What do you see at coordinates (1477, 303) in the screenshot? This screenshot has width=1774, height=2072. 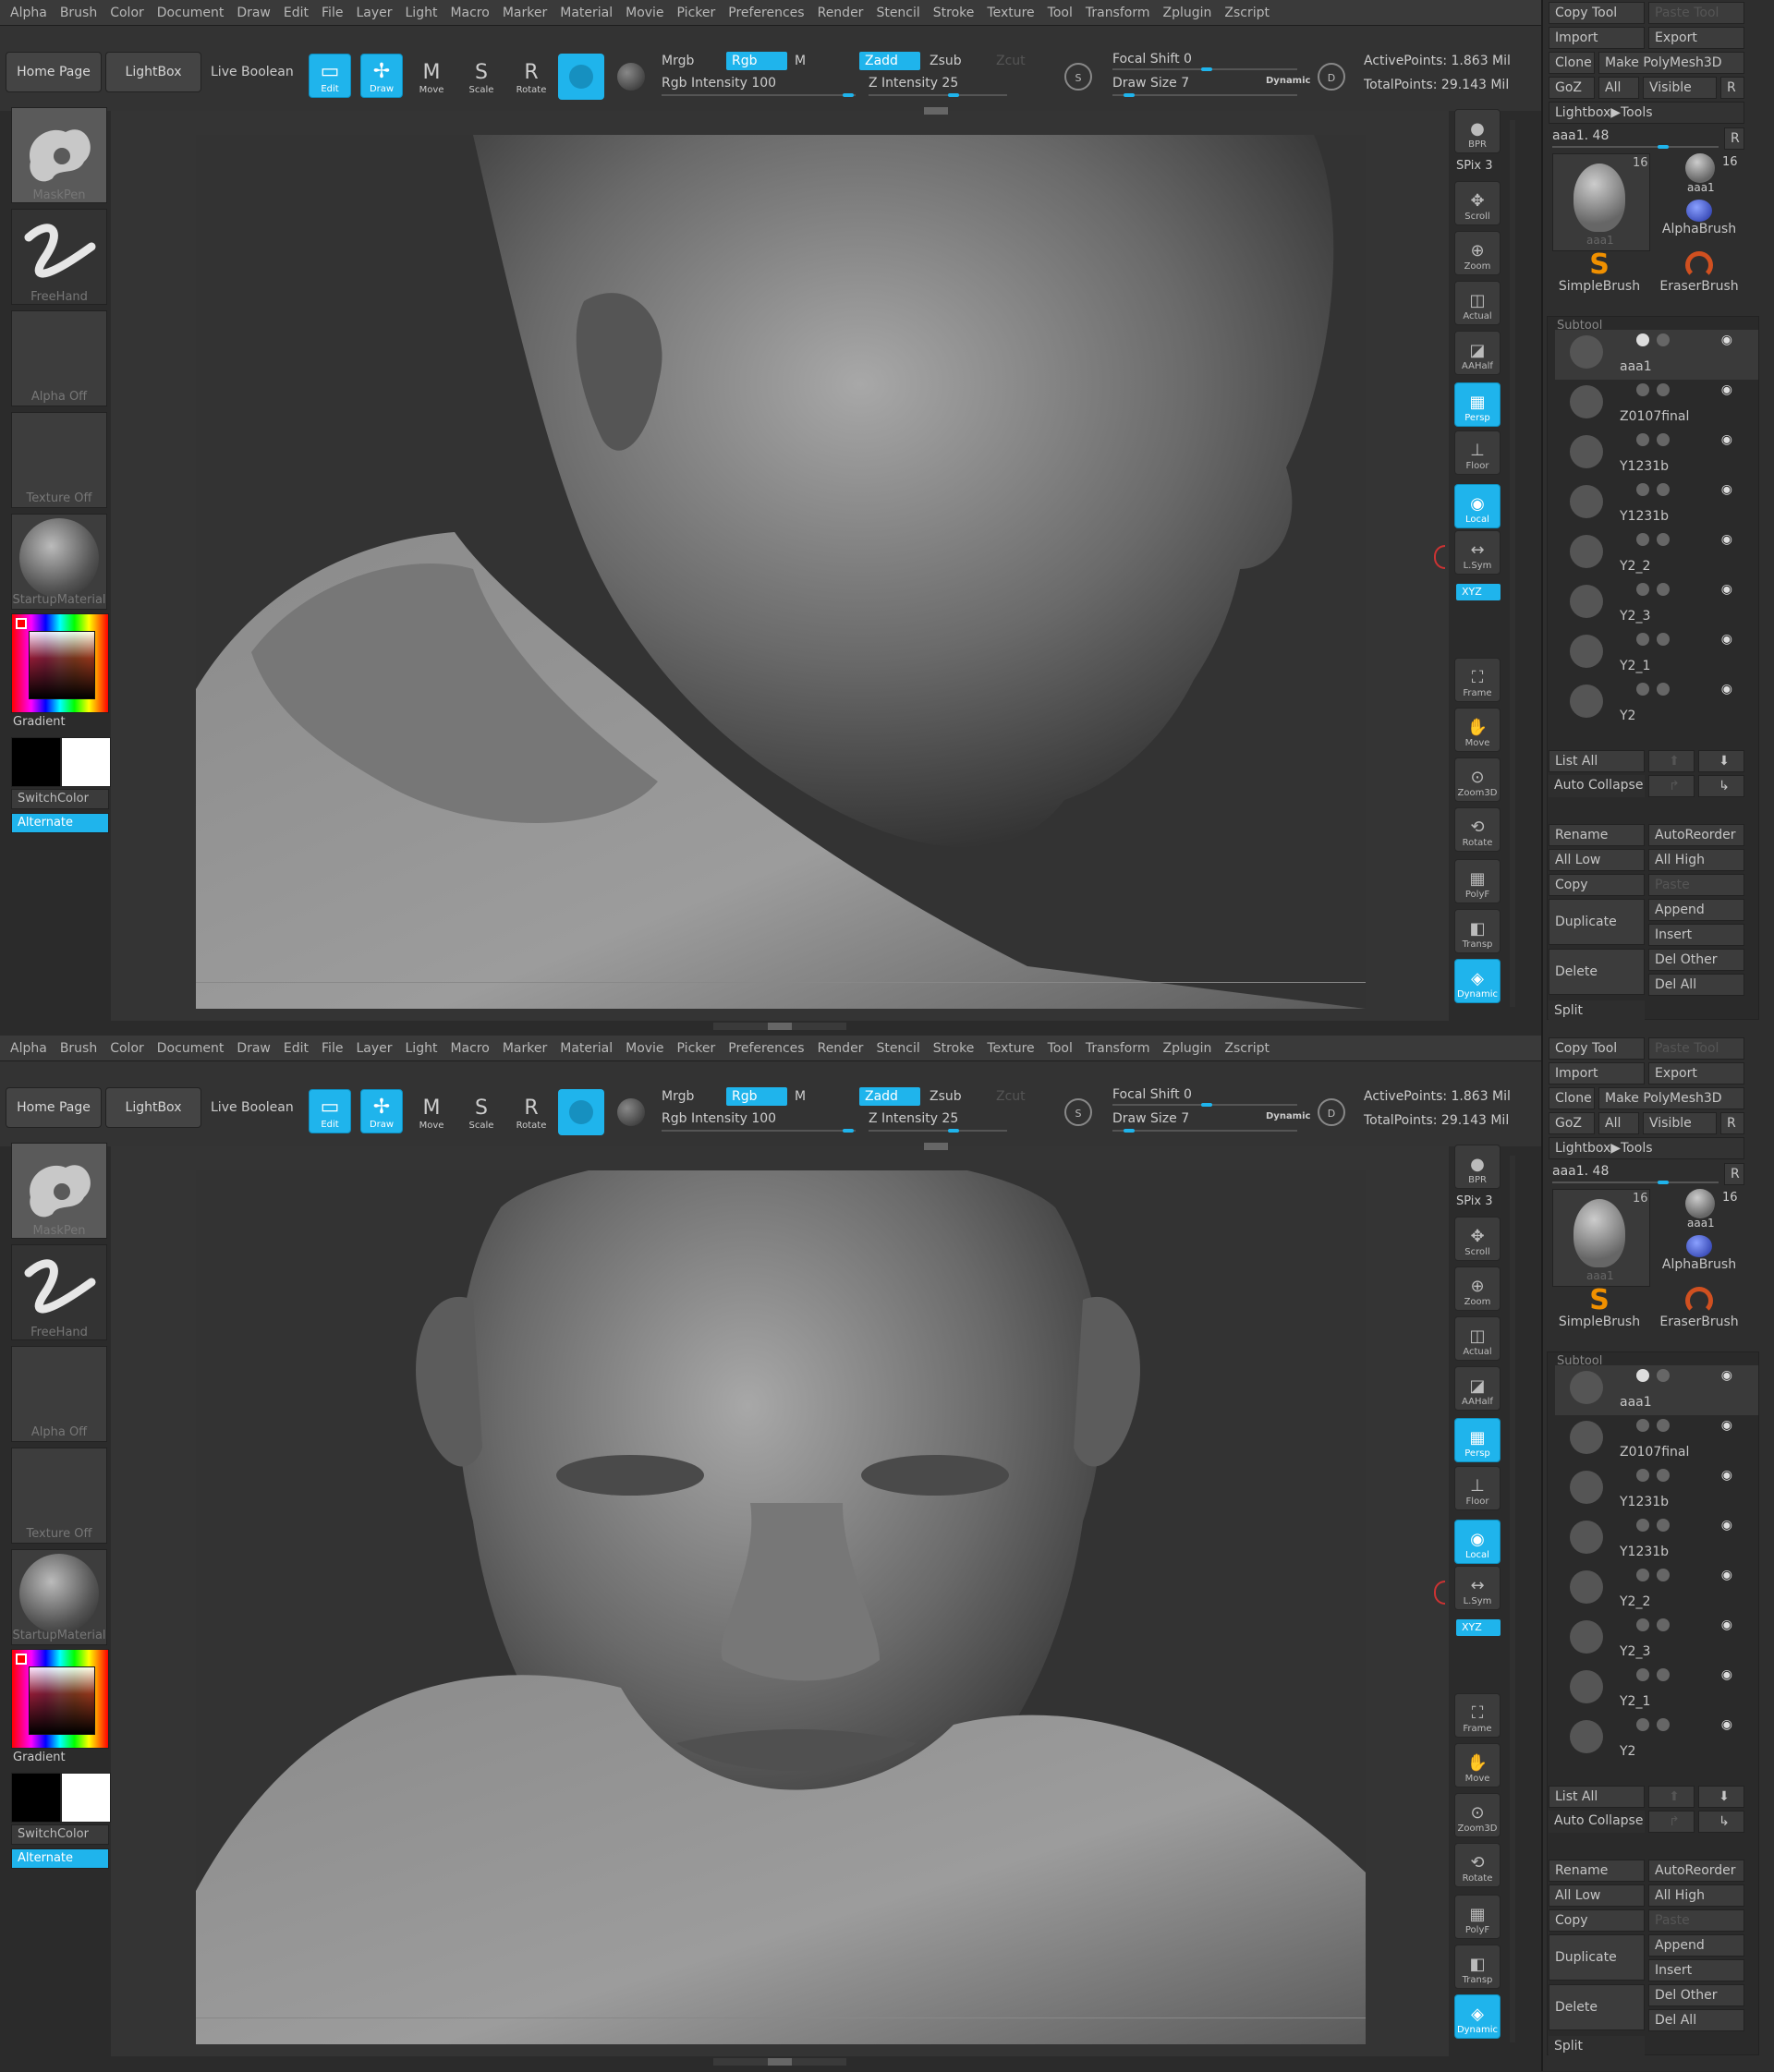 I see `view-actual-button: ◫ Actual` at bounding box center [1477, 303].